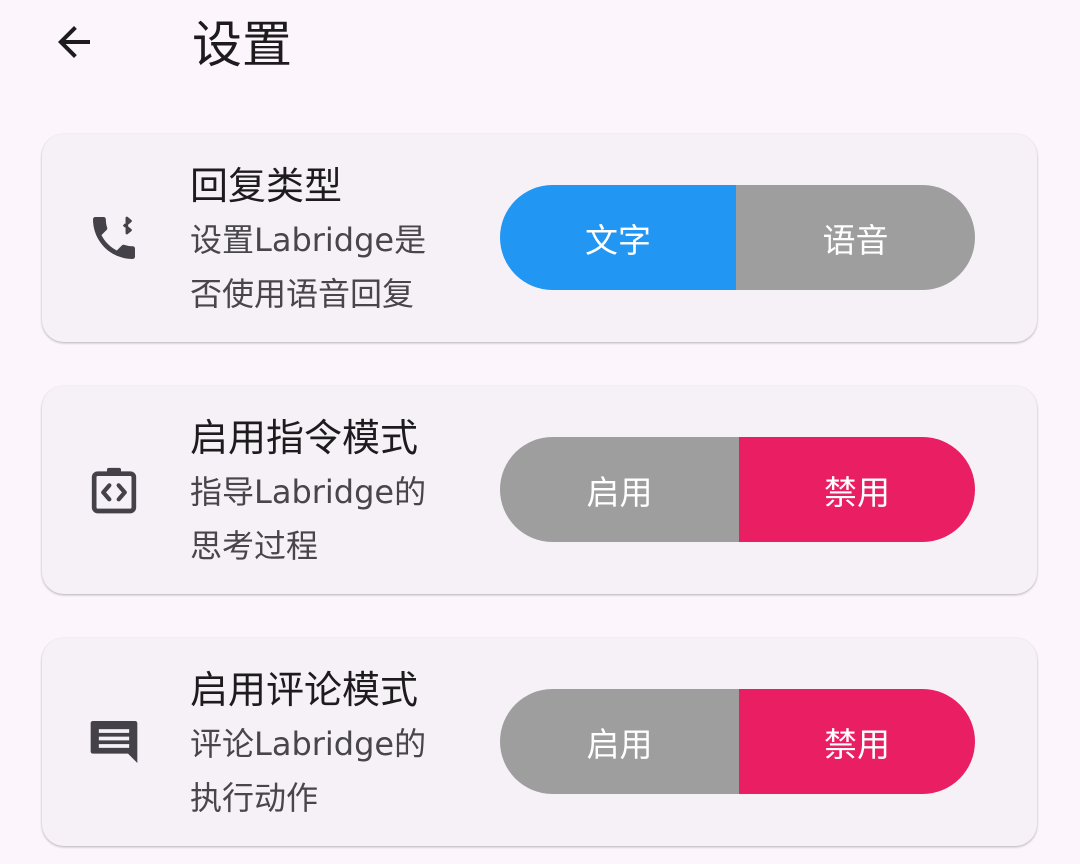  What do you see at coordinates (308, 744) in the screenshot?
I see `setting-description-line: 评论Labridge的` at bounding box center [308, 744].